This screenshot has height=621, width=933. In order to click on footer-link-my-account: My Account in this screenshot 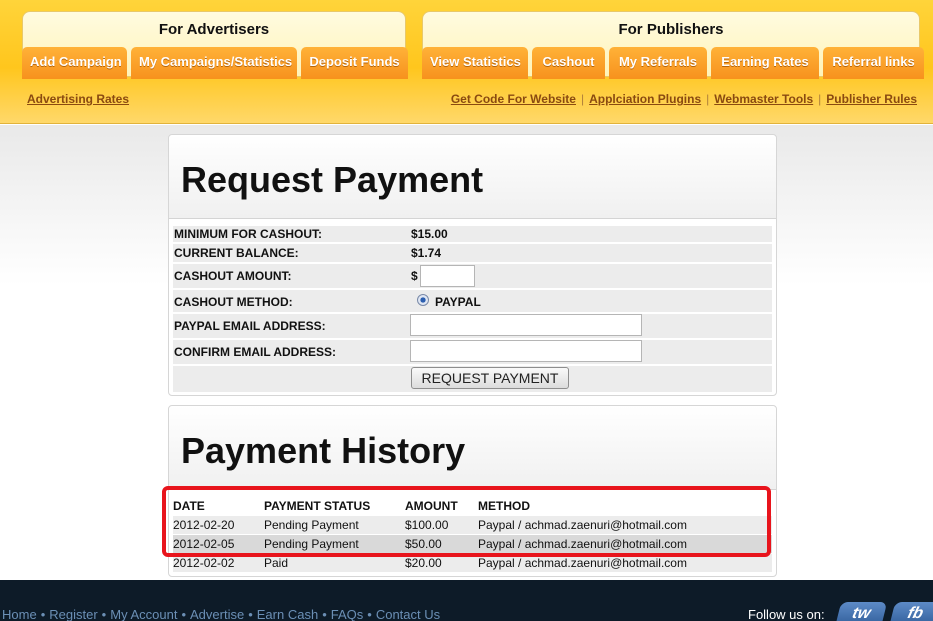, I will do `click(143, 614)`.